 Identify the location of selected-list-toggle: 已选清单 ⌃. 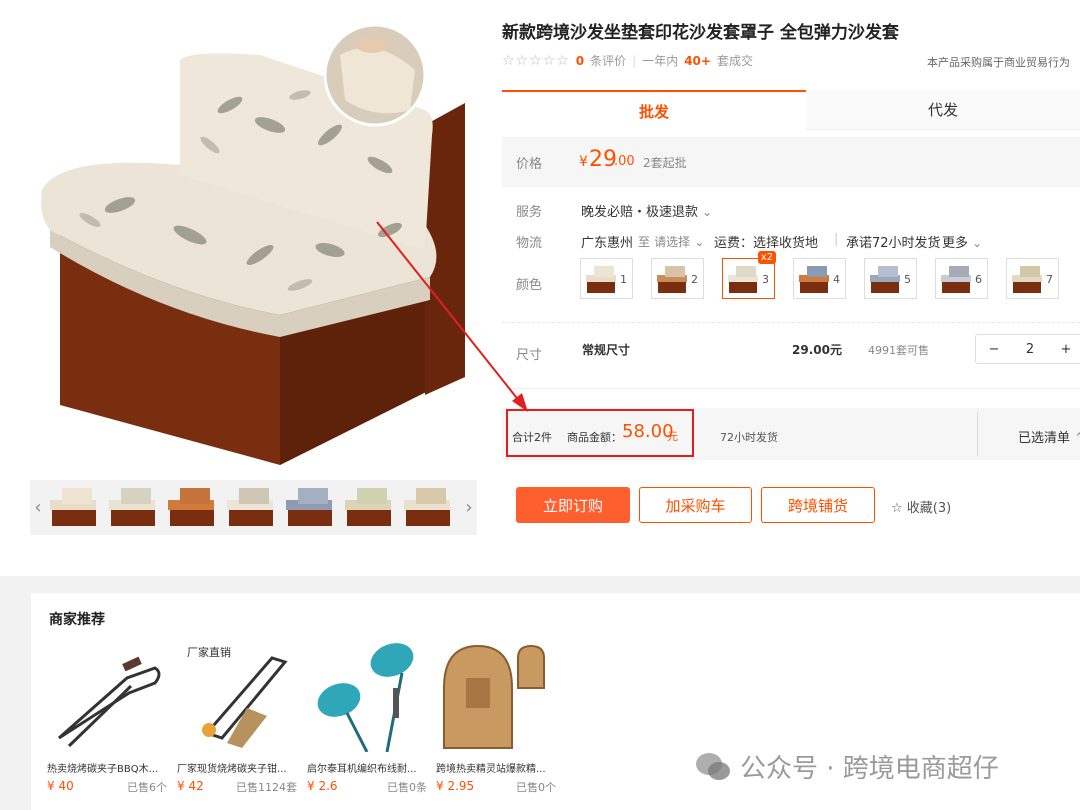
(1049, 436).